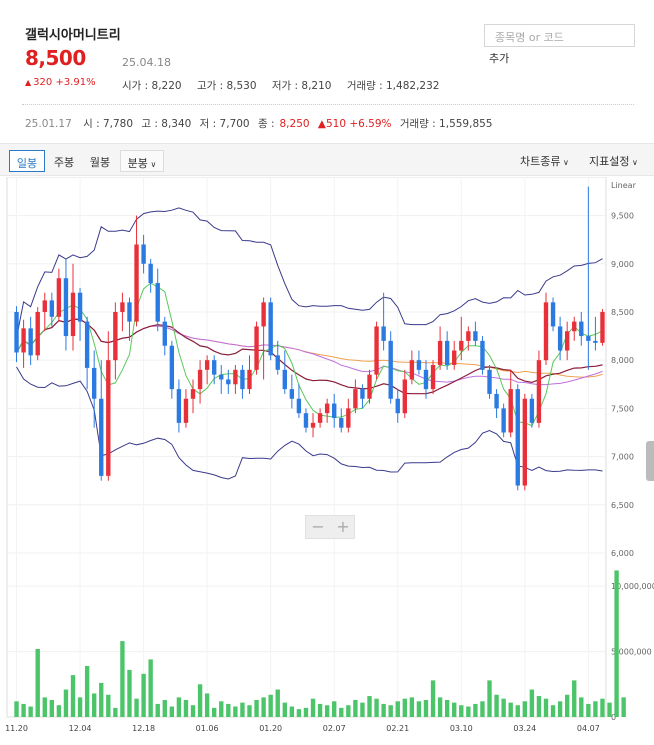 The height and width of the screenshot is (745, 654). I want to click on price-tick-label: 9,500, so click(622, 216).